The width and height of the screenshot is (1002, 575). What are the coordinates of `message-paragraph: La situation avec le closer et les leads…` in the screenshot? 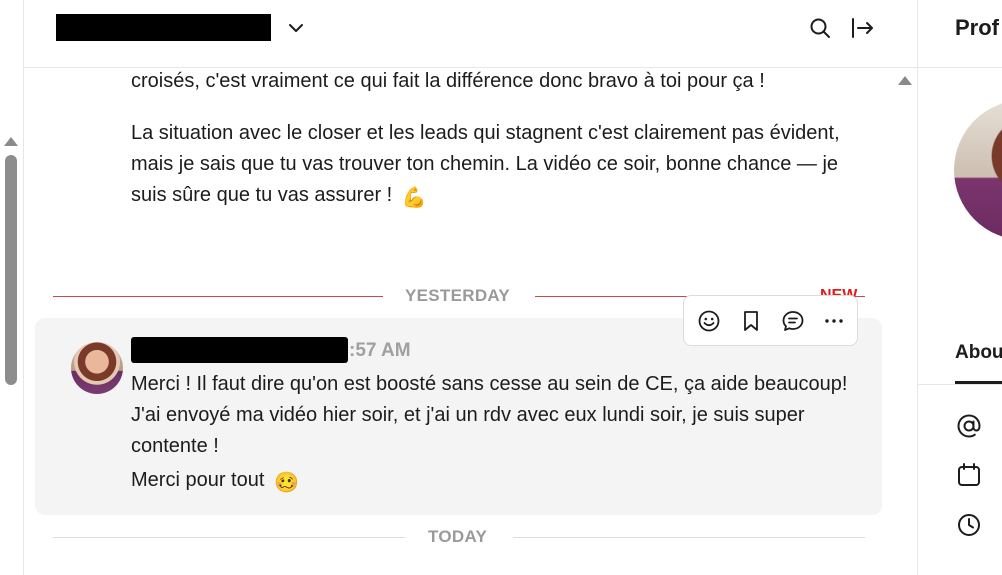 It's located at (491, 166).